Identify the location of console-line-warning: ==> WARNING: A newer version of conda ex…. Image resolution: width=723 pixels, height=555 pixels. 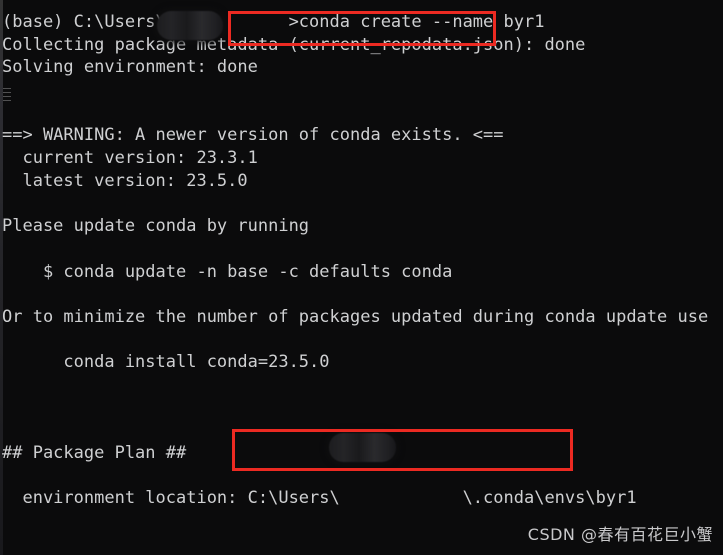
(253, 135).